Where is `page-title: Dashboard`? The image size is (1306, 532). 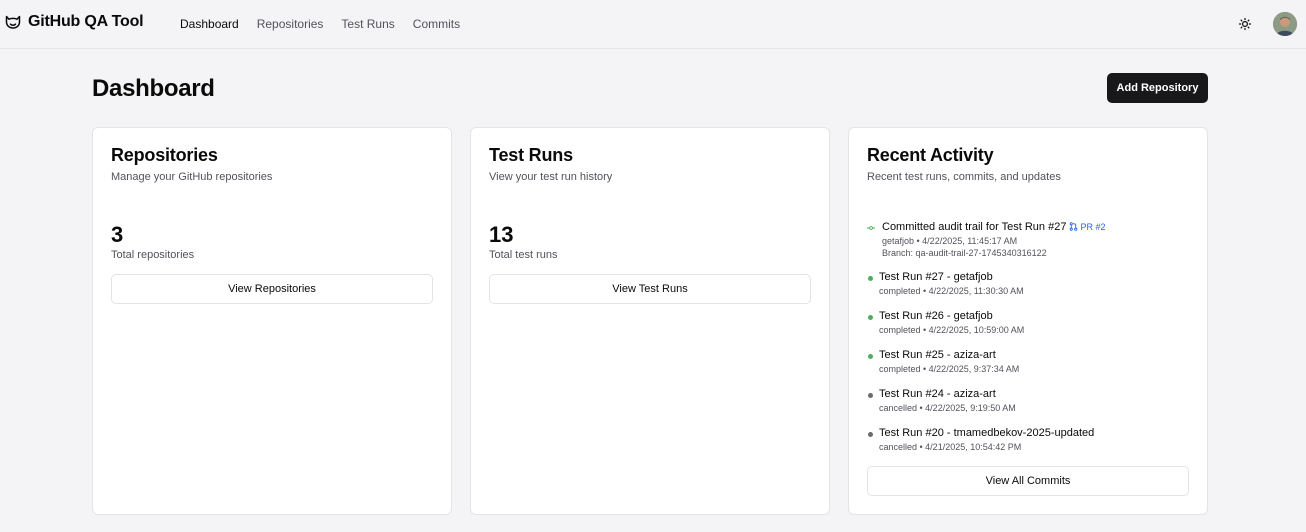
page-title: Dashboard is located at coordinates (153, 88).